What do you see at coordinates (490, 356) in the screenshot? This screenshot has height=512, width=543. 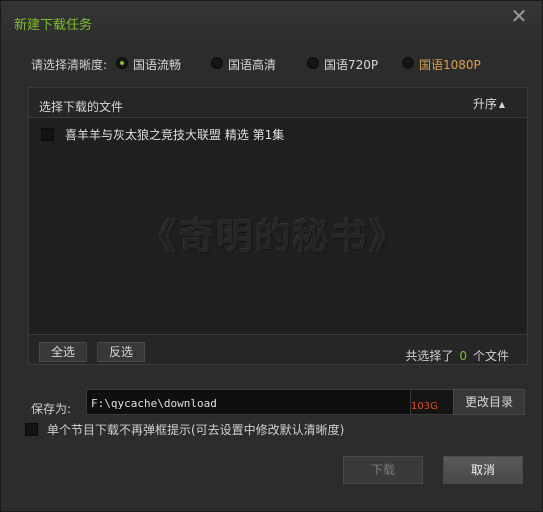 I see `count-suffix: 个文件` at bounding box center [490, 356].